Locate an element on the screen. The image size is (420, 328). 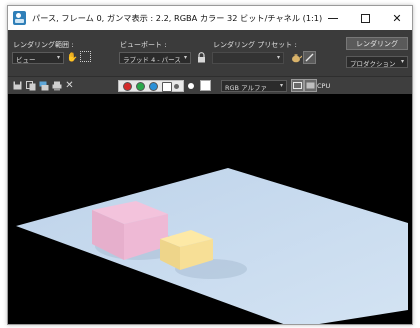
channel-value: RGB アルファ is located at coordinates (246, 88).